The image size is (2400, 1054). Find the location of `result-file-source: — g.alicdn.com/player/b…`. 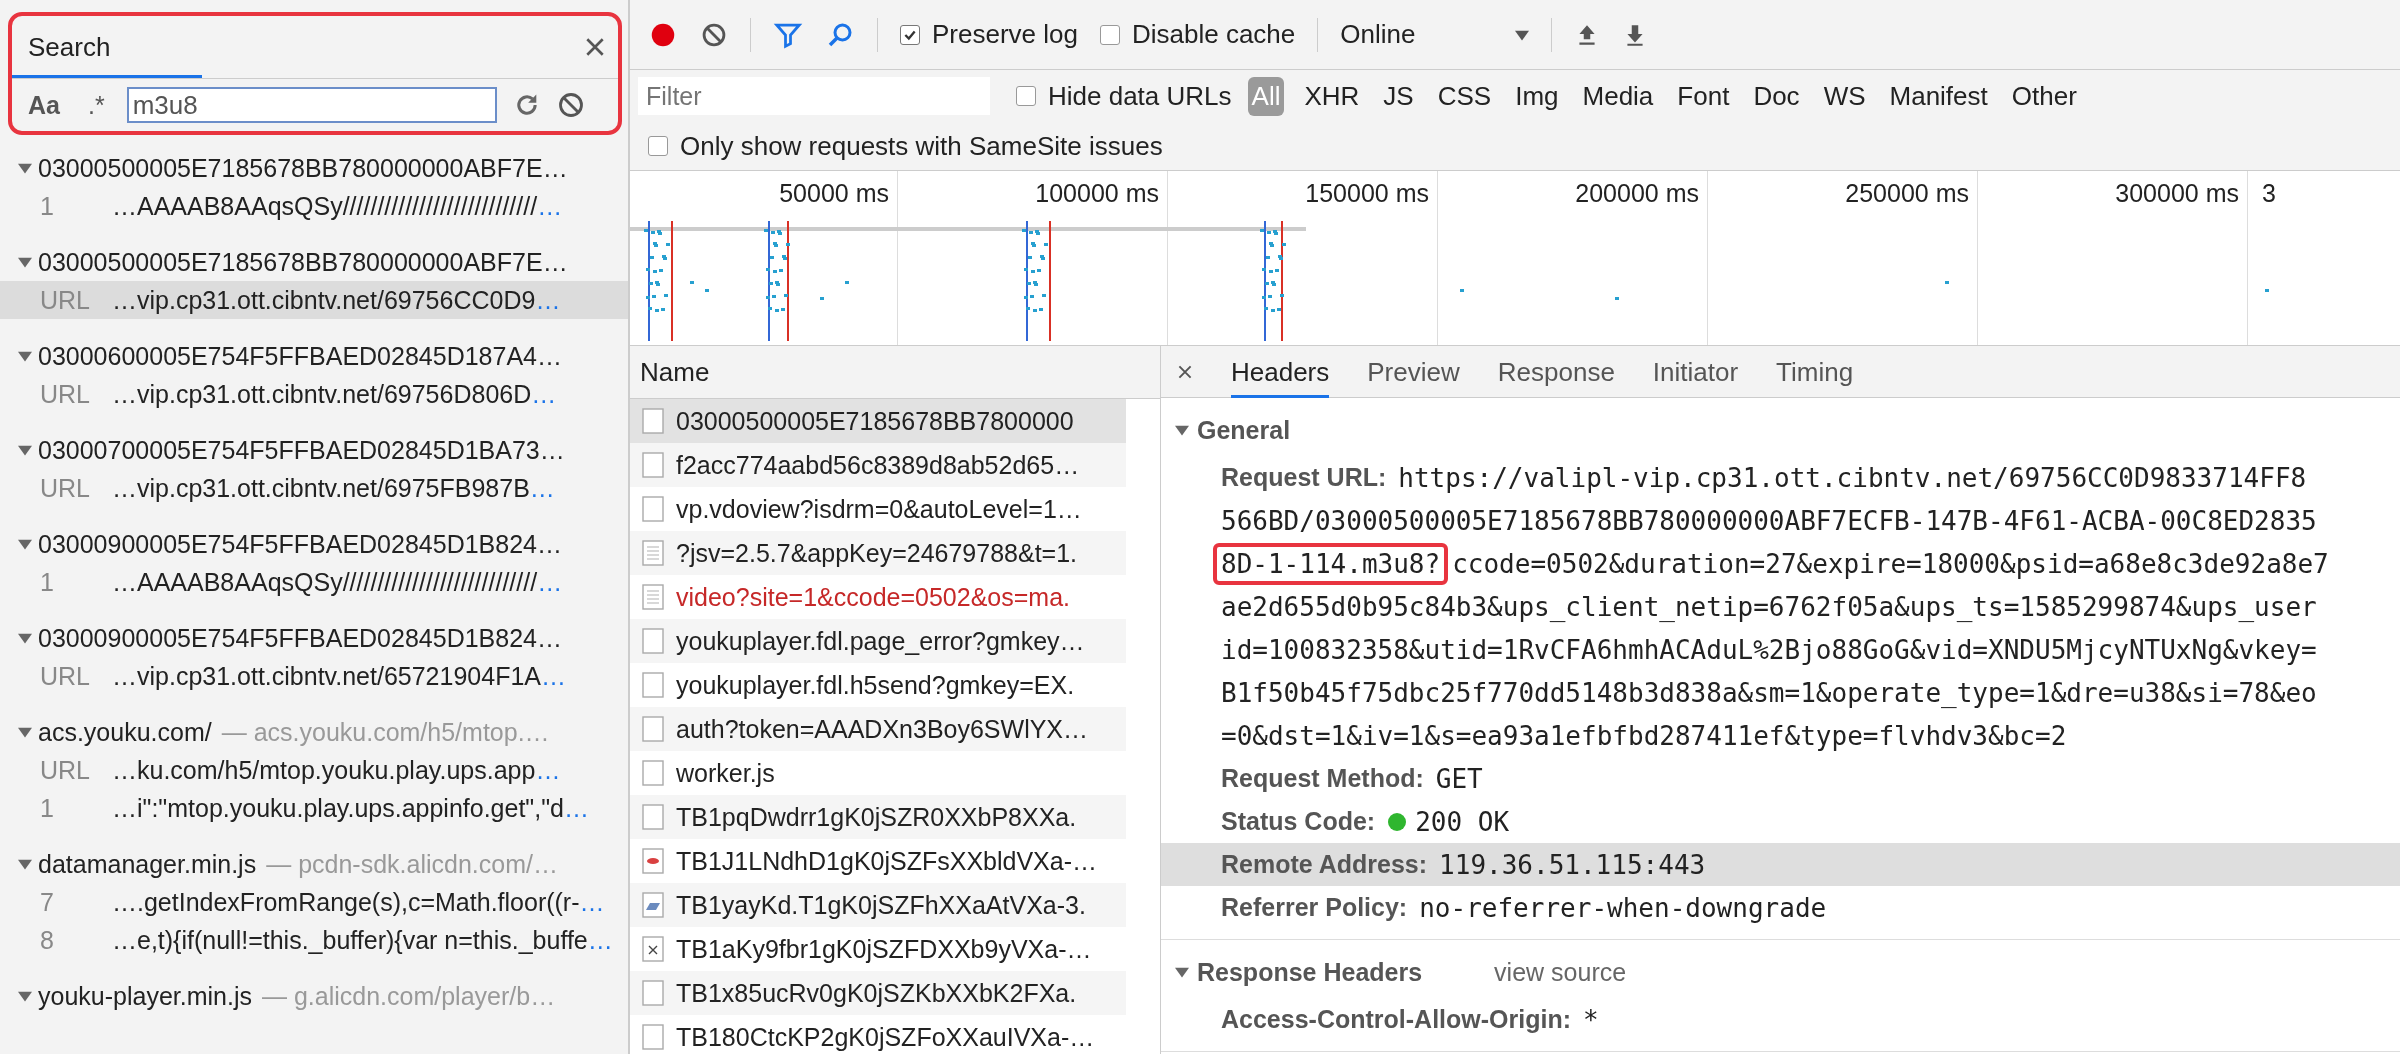

result-file-source: — g.alicdn.com/player/b… is located at coordinates (409, 996).